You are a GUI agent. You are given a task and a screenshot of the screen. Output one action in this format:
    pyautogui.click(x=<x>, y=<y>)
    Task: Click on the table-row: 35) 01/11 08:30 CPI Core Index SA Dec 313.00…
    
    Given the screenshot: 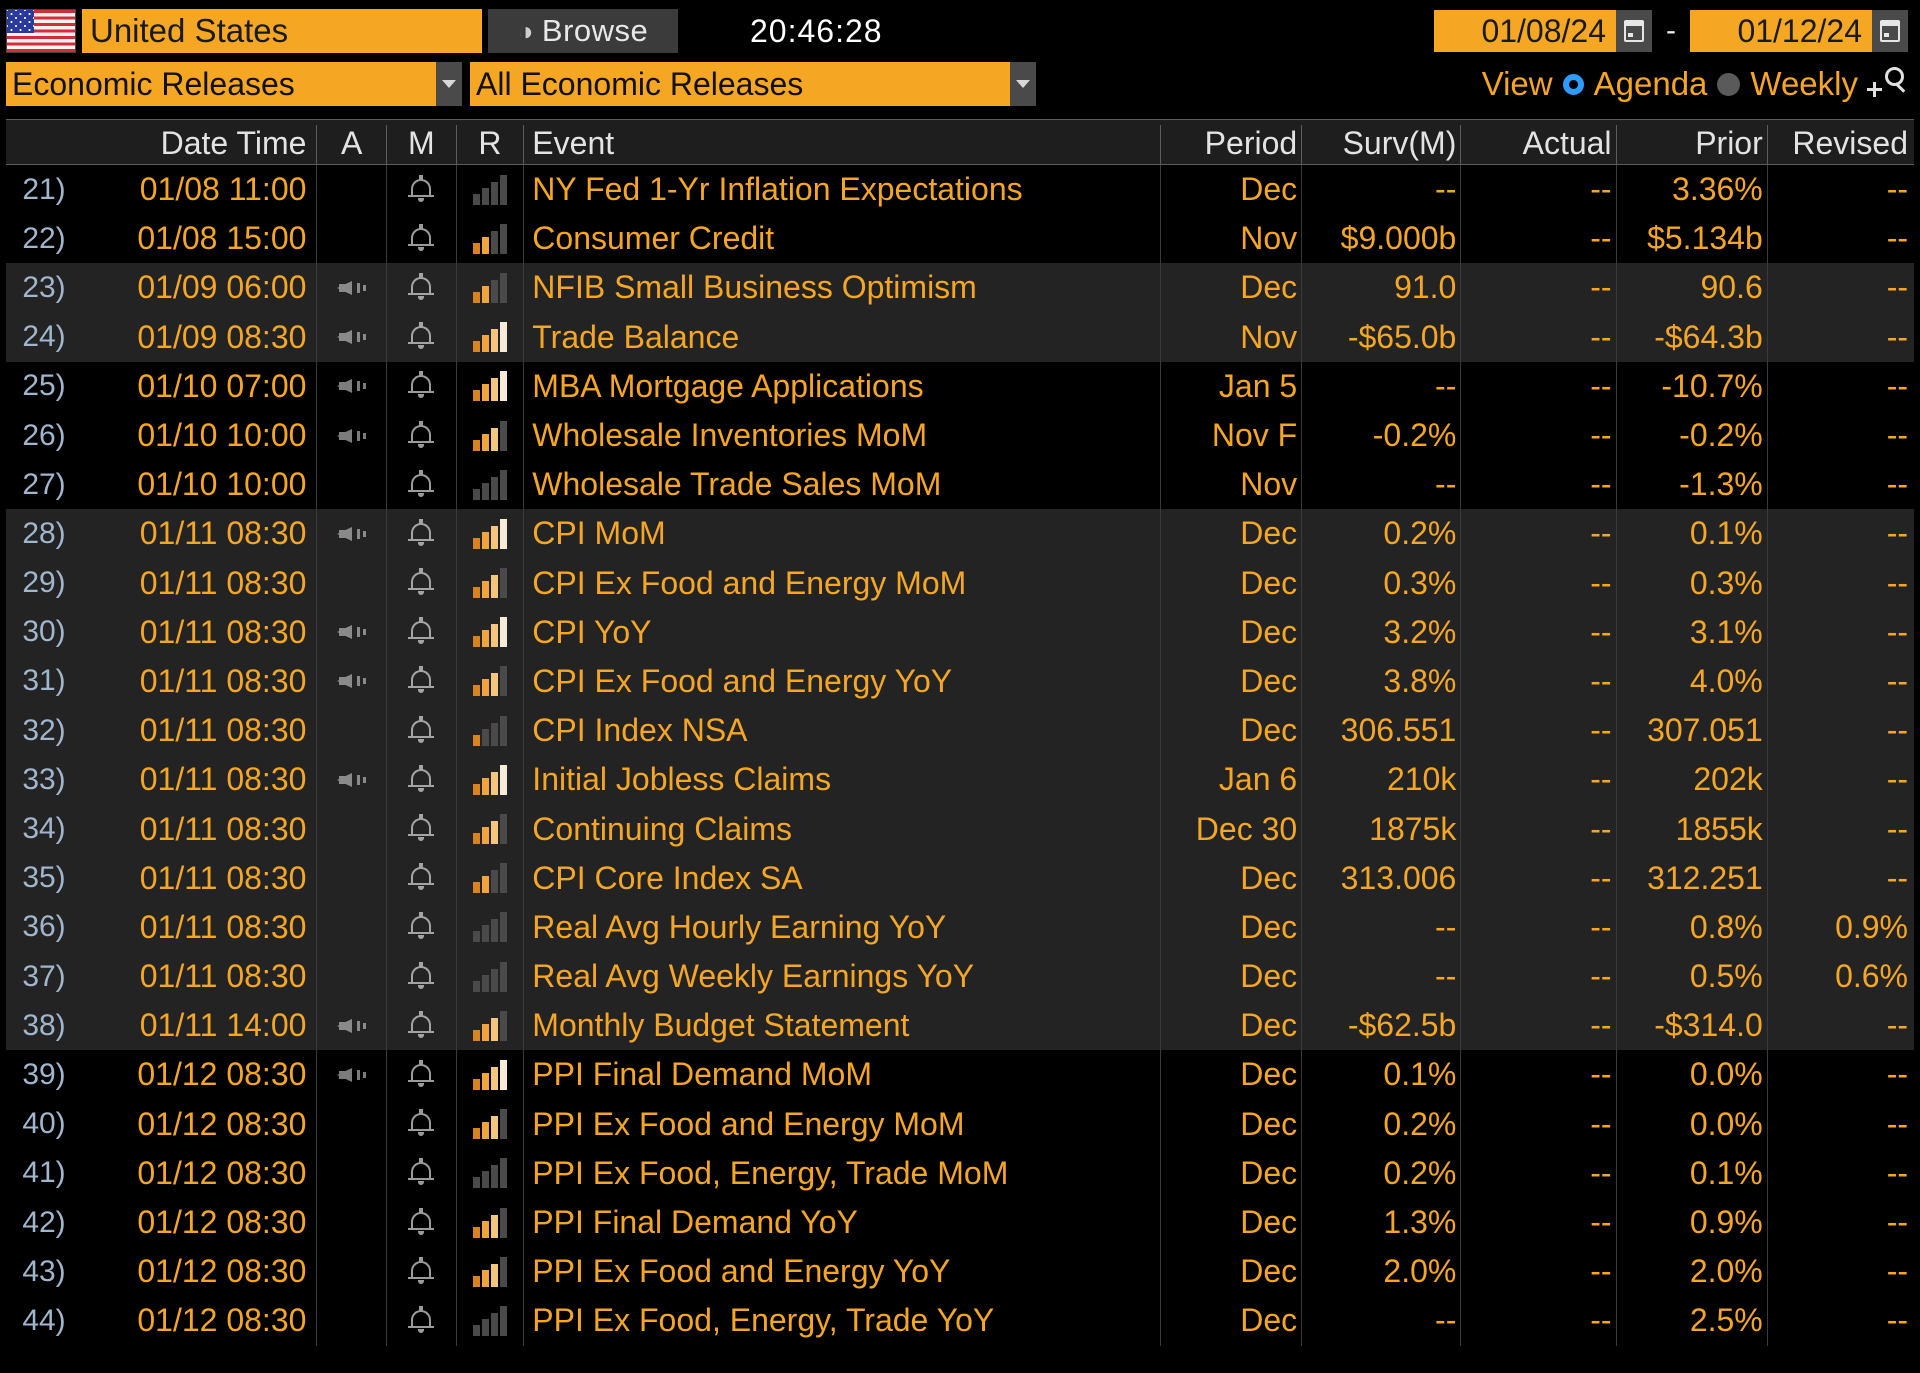 What is the action you would take?
    pyautogui.click(x=960, y=878)
    